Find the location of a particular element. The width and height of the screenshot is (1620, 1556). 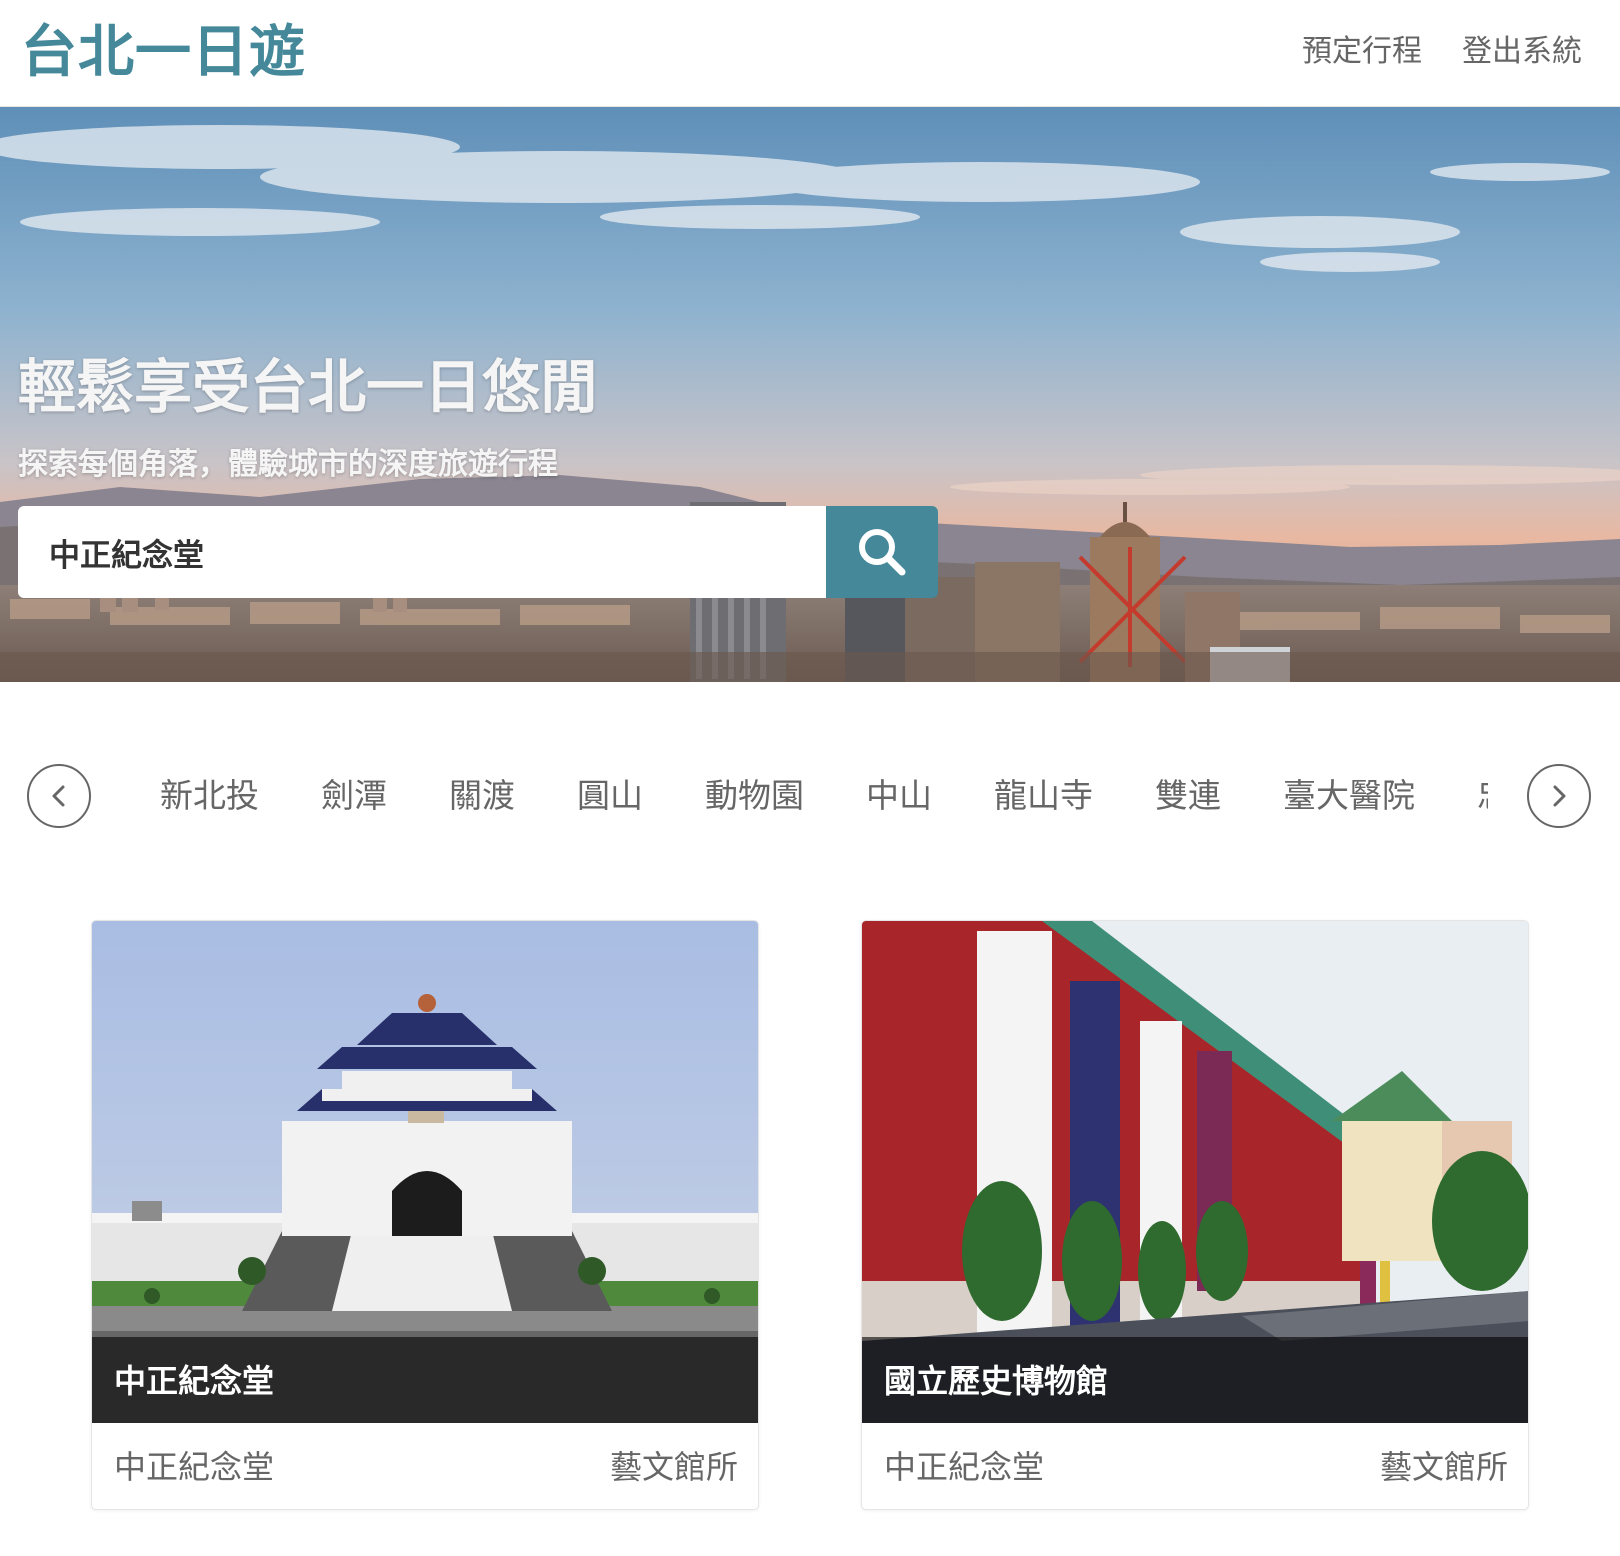

carousel-next-button is located at coordinates (1559, 796).